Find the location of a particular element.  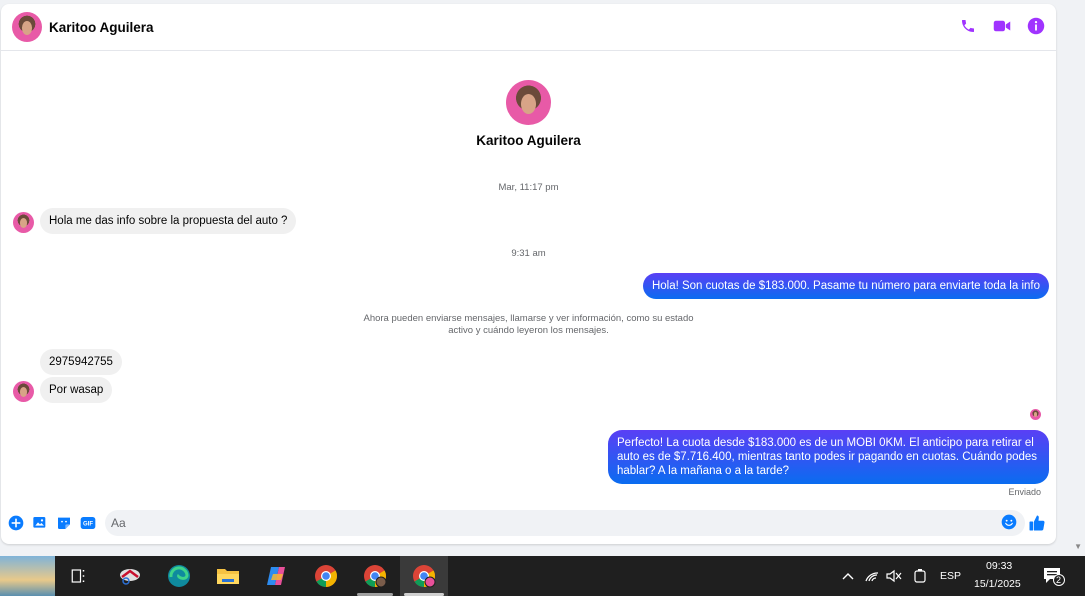

sent-status: Enviado is located at coordinates (1024, 492).